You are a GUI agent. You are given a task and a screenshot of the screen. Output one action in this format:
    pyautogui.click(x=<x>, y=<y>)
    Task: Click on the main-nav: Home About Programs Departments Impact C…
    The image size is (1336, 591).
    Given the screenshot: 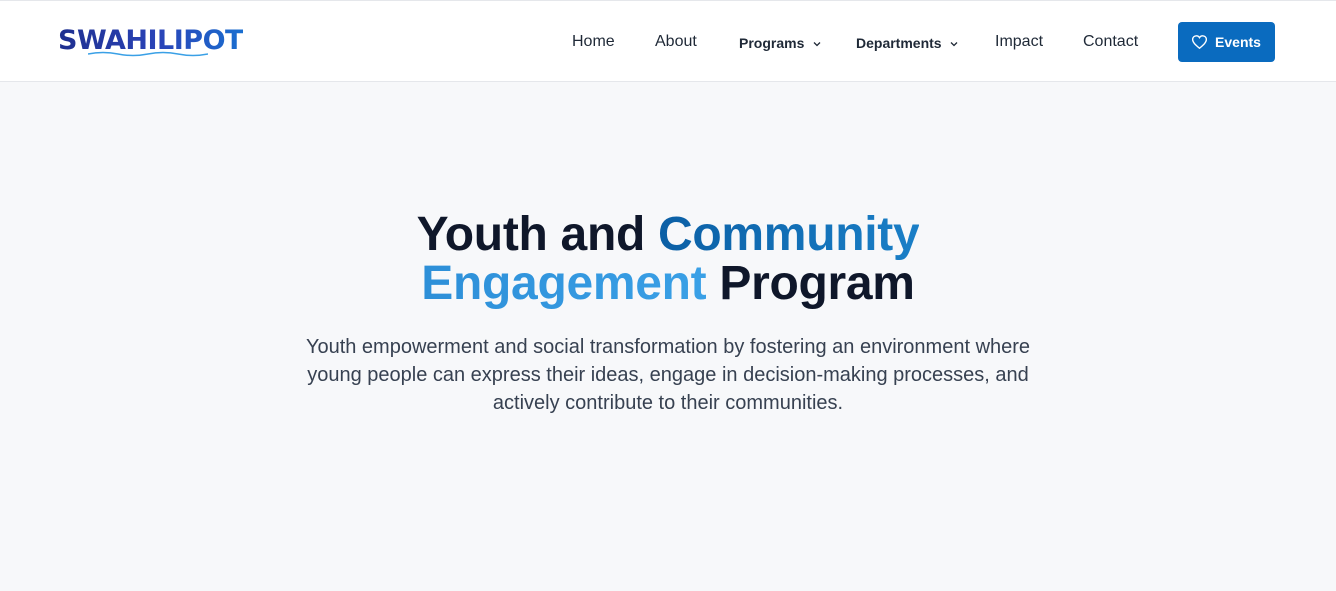 What is the action you would take?
    pyautogui.click(x=668, y=42)
    